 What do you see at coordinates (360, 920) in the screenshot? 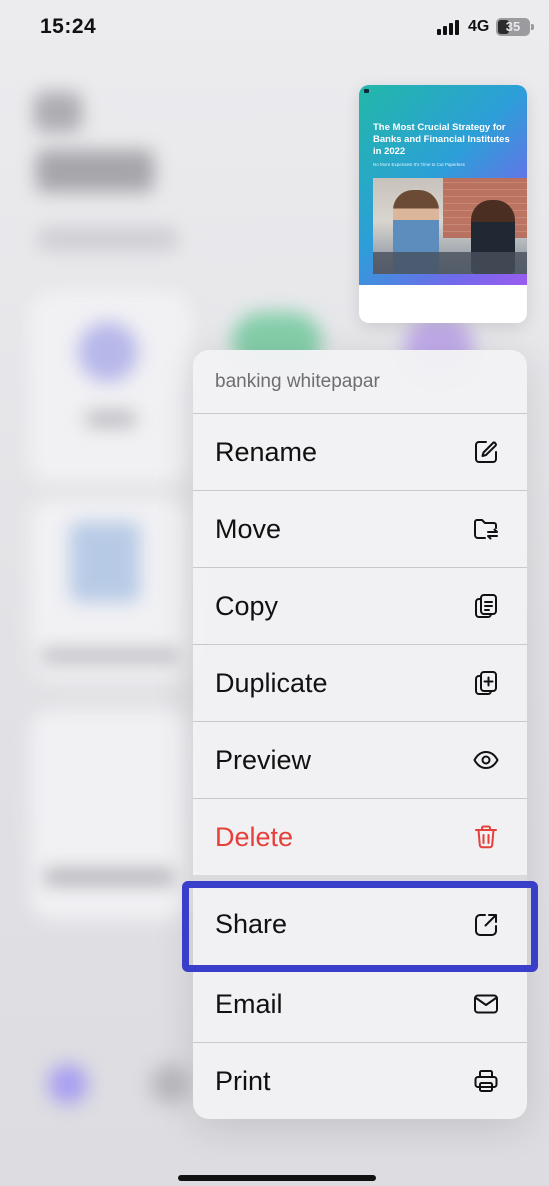
I see `menu-item-share: Share` at bounding box center [360, 920].